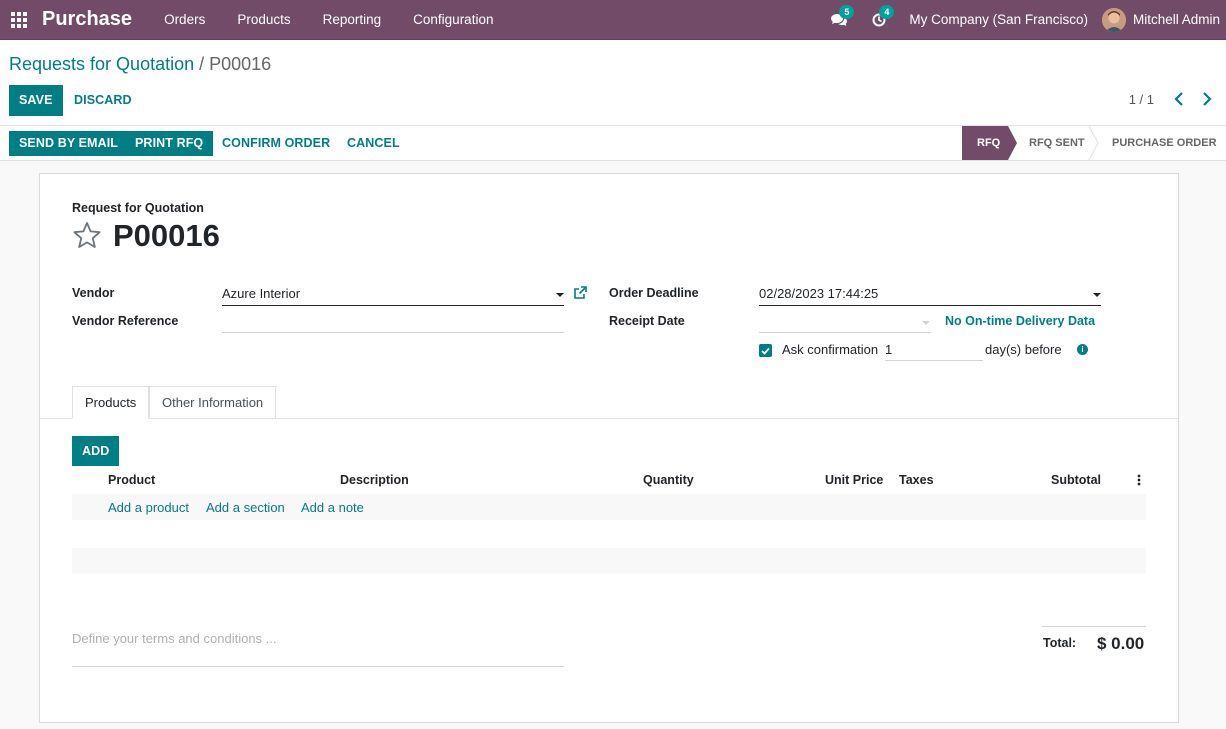 The image size is (1226, 729). I want to click on ask-days-suffix: day(s) before, so click(1023, 349).